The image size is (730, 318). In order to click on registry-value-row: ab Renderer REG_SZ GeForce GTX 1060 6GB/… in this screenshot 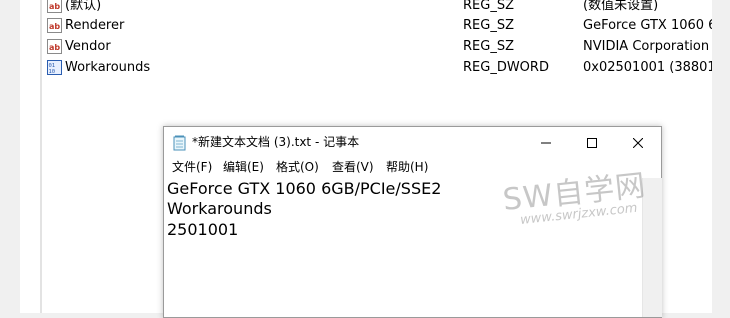, I will do `click(387, 25)`.